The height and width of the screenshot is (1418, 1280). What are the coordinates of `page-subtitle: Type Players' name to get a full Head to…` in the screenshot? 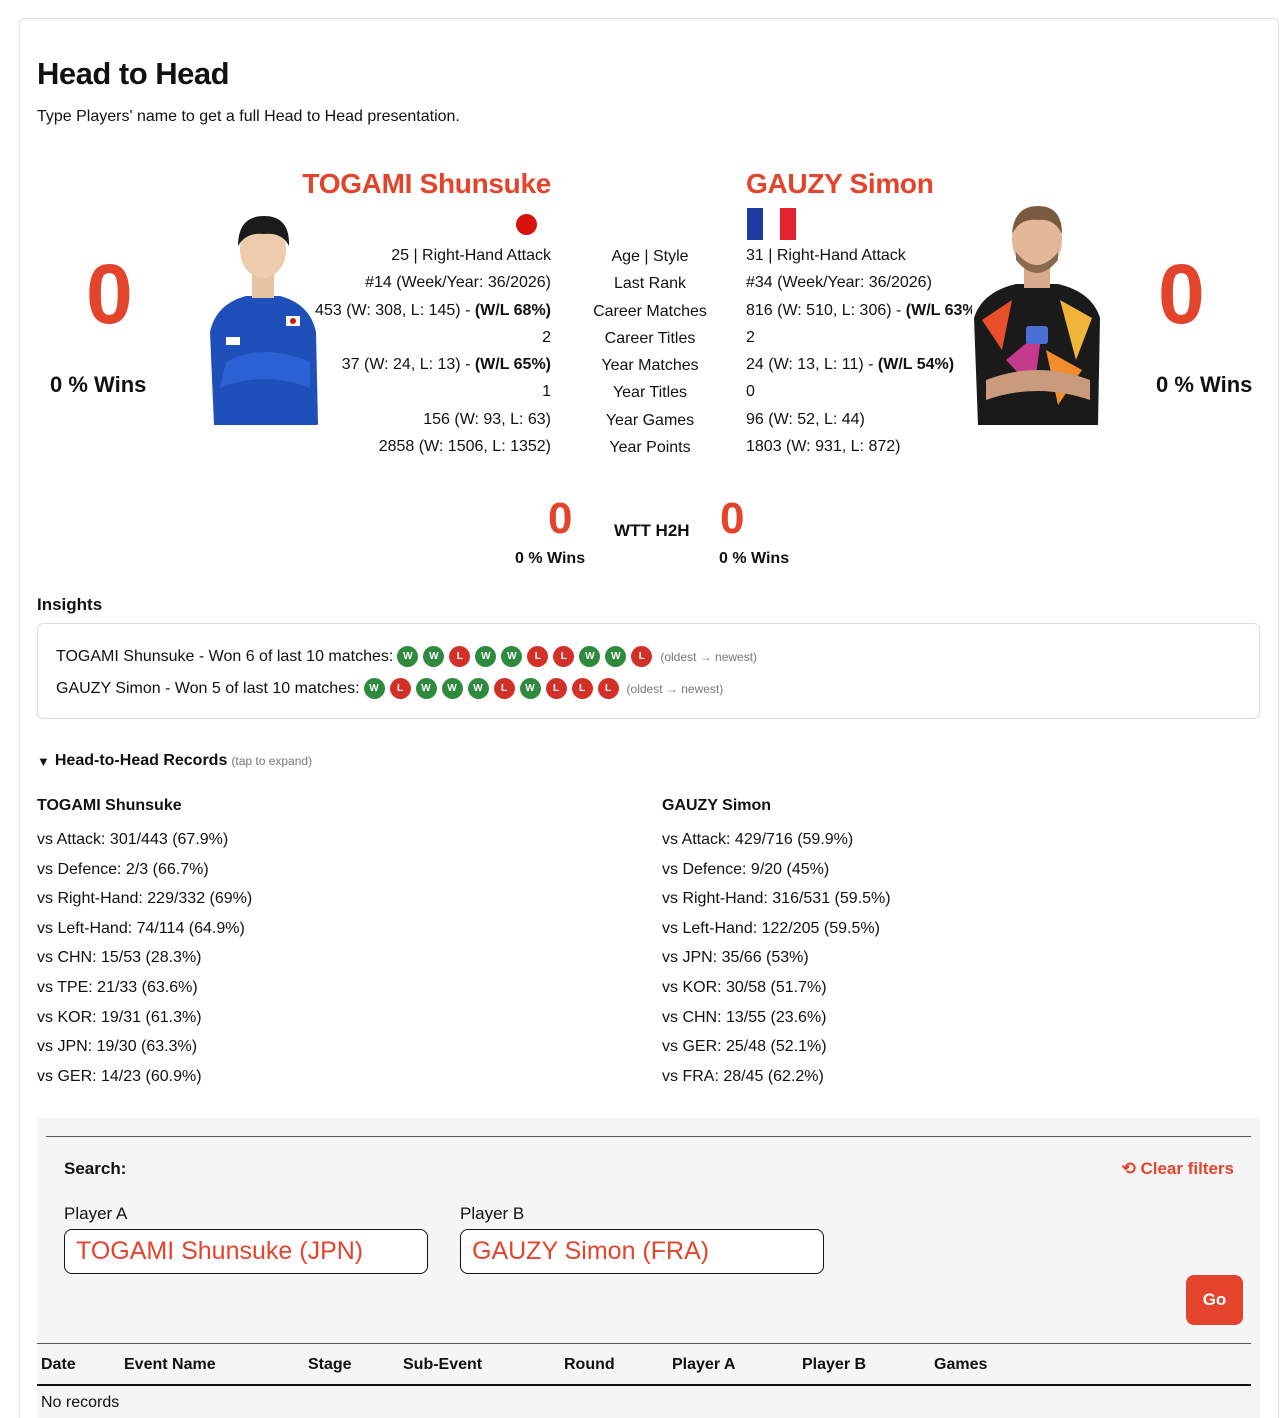 It's located at (248, 116).